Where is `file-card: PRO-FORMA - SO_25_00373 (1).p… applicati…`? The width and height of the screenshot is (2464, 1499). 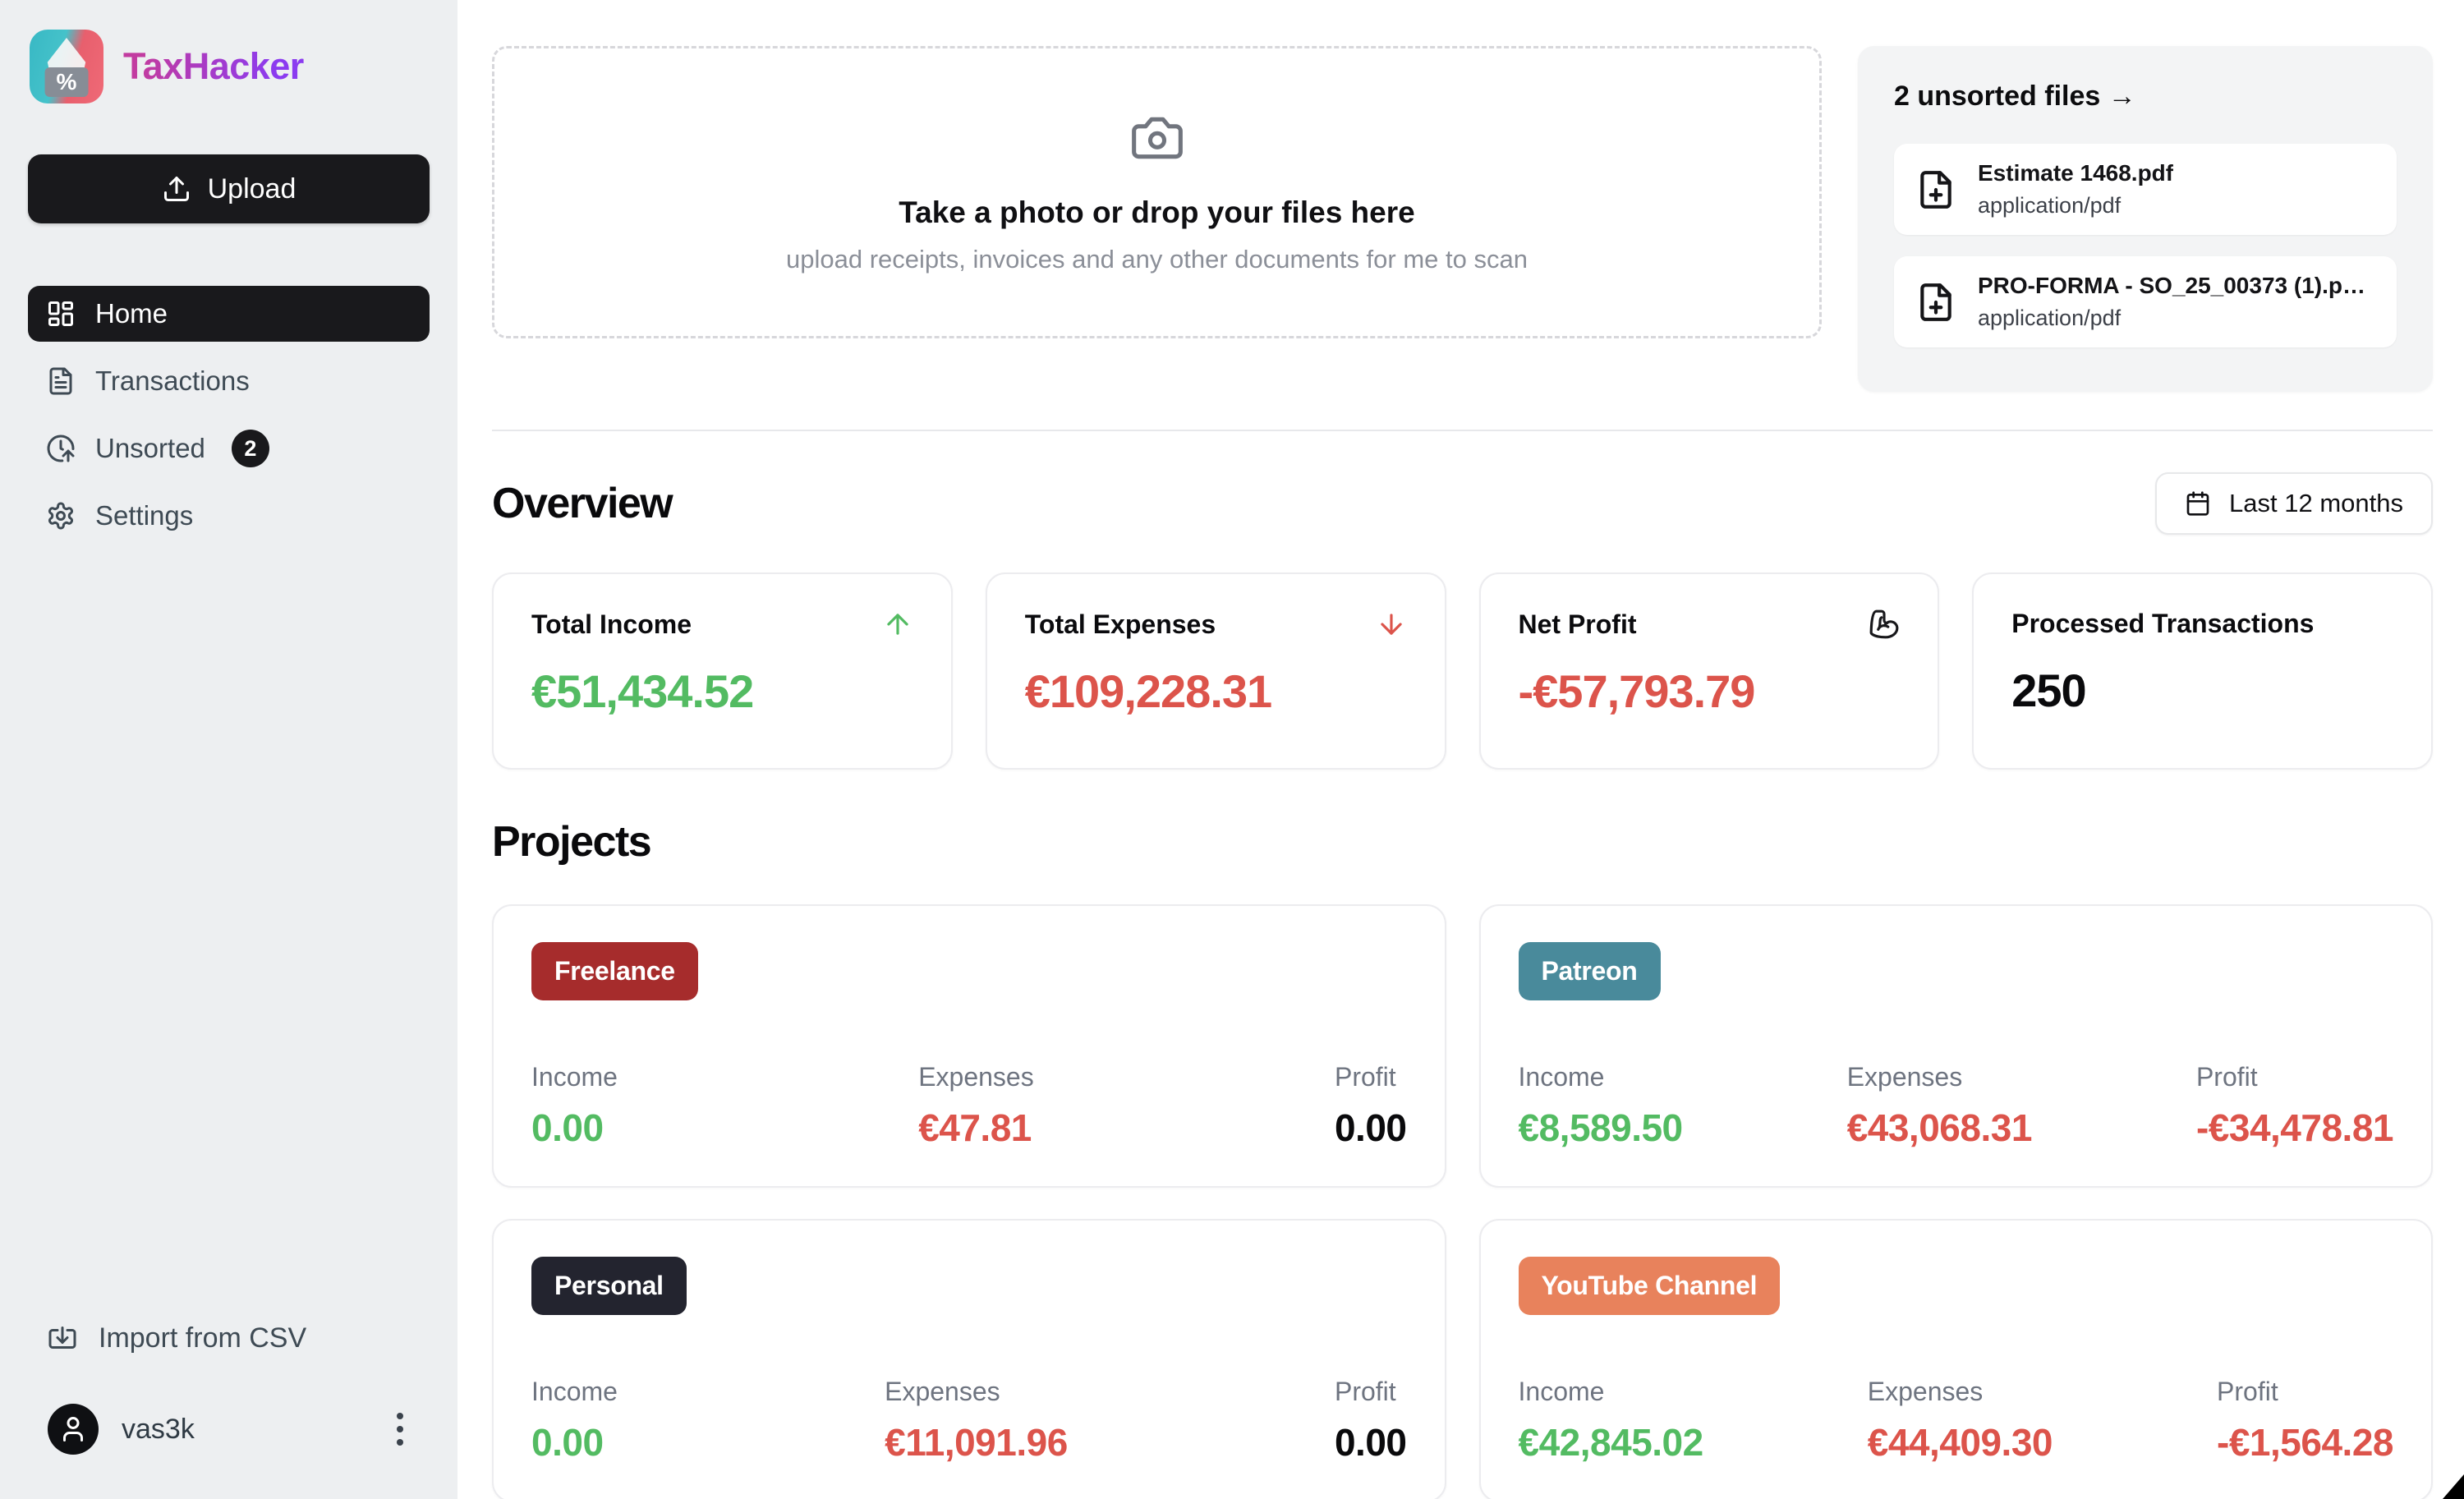
file-card: PRO-FORMA - SO_25_00373 (1).p… applicati… is located at coordinates (2145, 301).